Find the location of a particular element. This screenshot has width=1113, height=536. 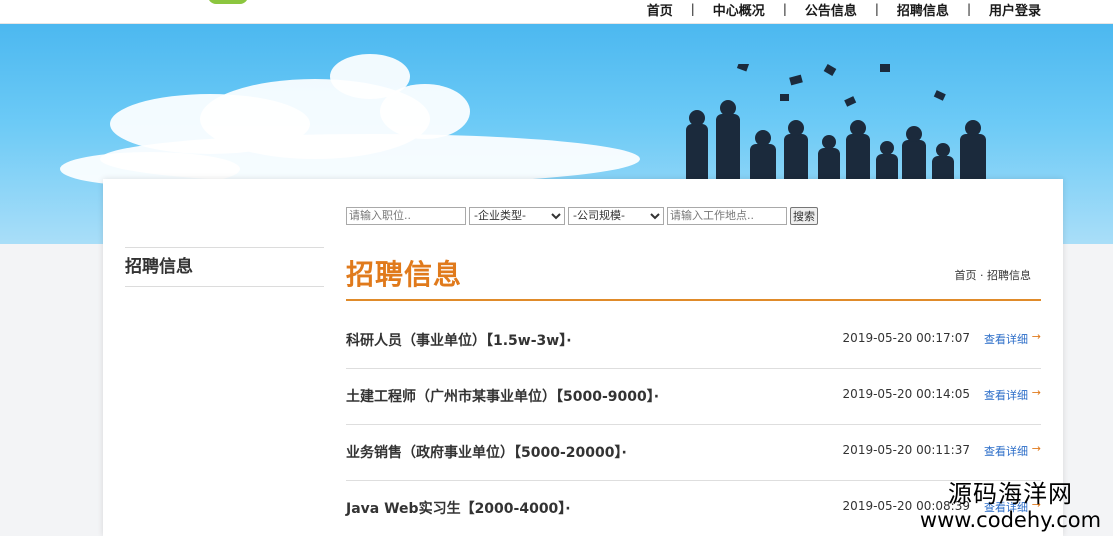

company-size-select: -公司规模- is located at coordinates (616, 215).